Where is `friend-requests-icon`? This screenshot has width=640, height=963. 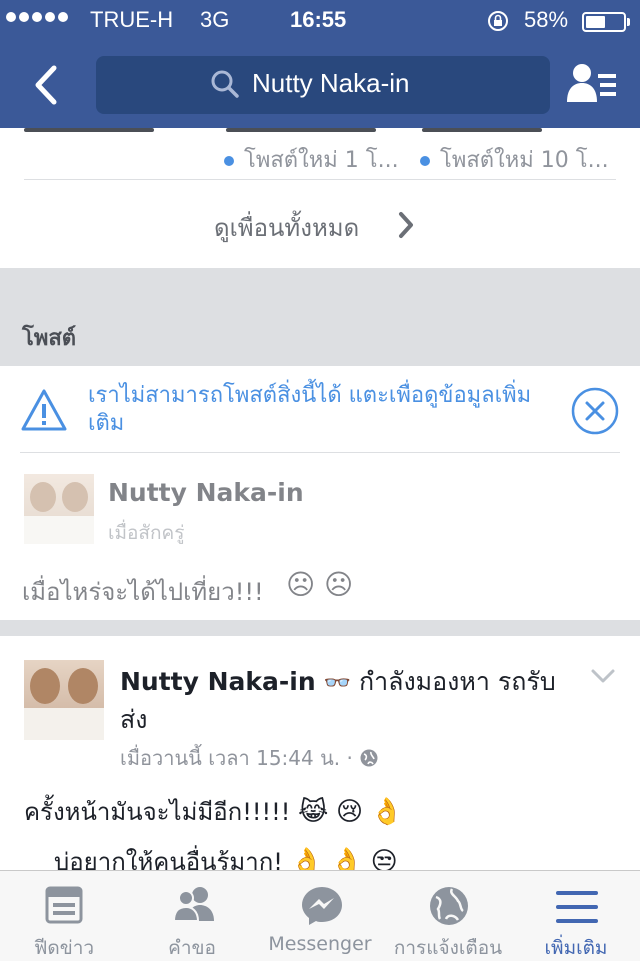 friend-requests-icon is located at coordinates (591, 83).